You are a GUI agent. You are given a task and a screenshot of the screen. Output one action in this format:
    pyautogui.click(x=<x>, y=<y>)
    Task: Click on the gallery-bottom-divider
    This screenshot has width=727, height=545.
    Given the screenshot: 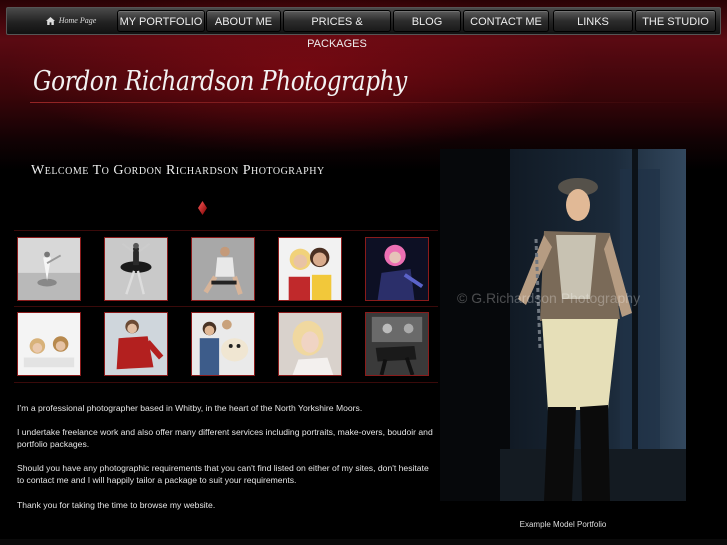 What is the action you would take?
    pyautogui.click(x=226, y=382)
    